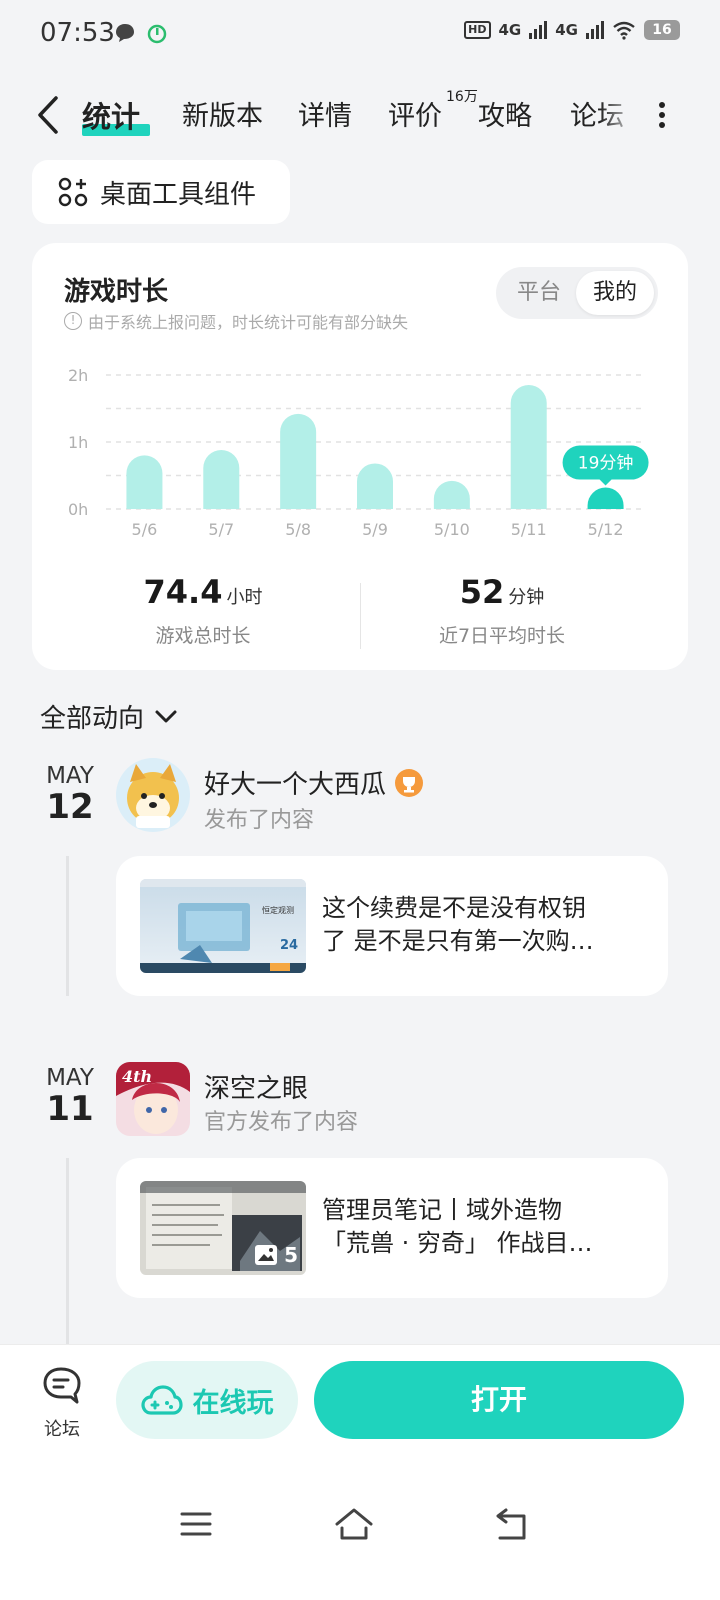 The height and width of the screenshot is (1600, 720). I want to click on forum-button: 论坛, so click(62, 1403).